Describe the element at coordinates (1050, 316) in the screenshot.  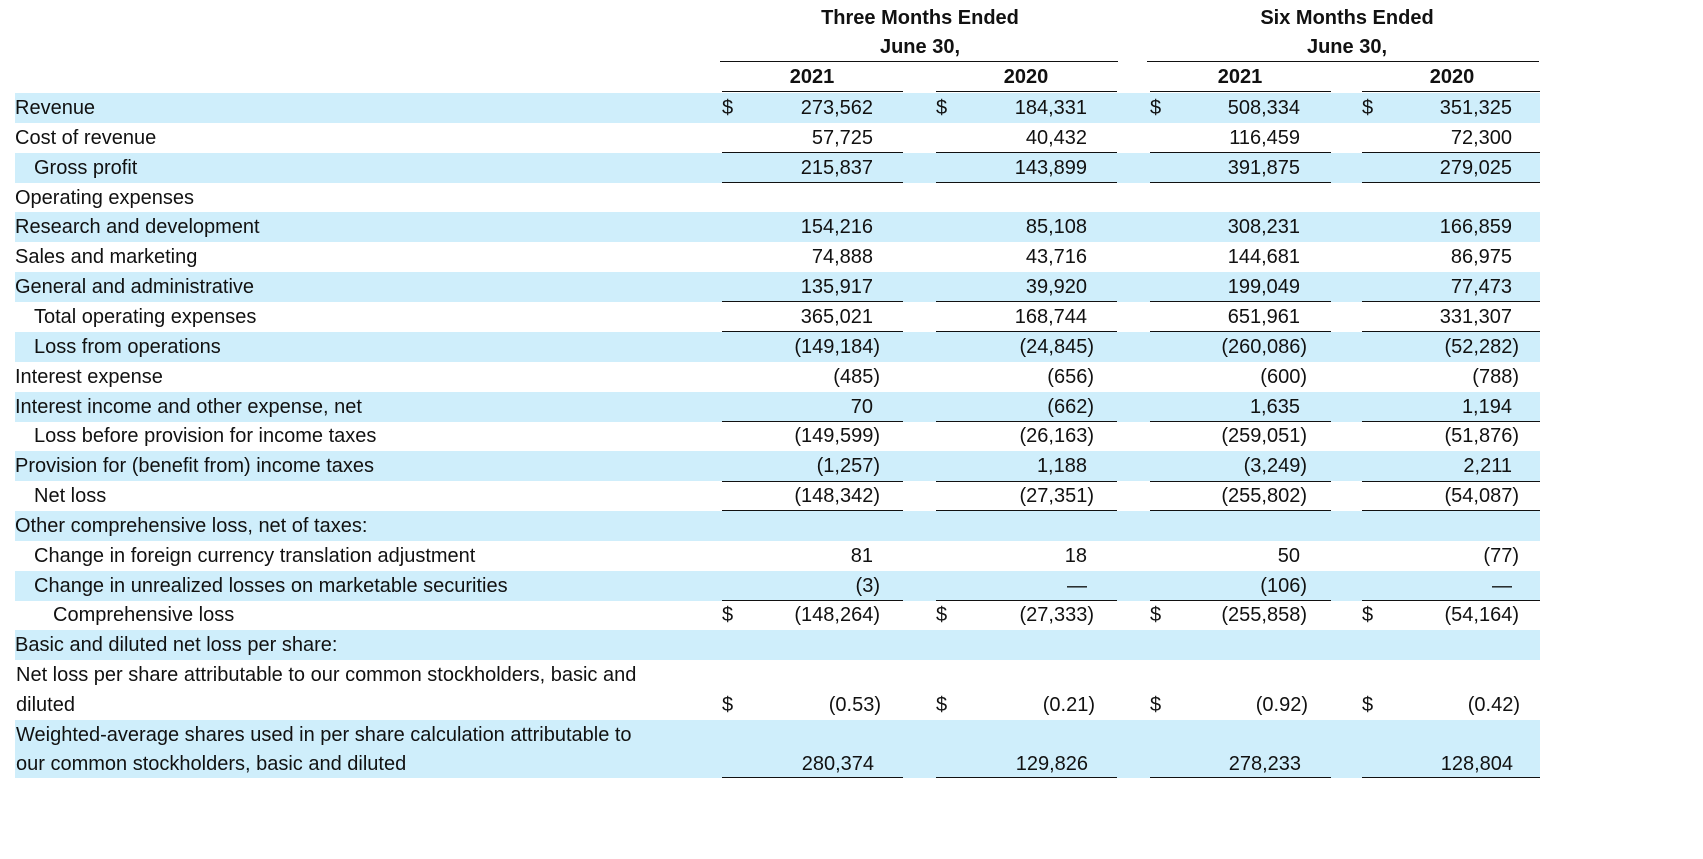
I see `row-value: 168,744` at that location.